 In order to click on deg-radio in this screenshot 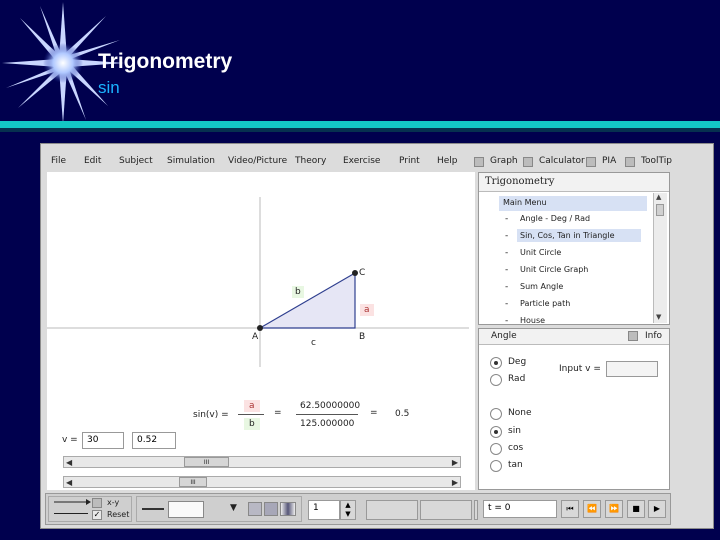, I will do `click(496, 363)`.